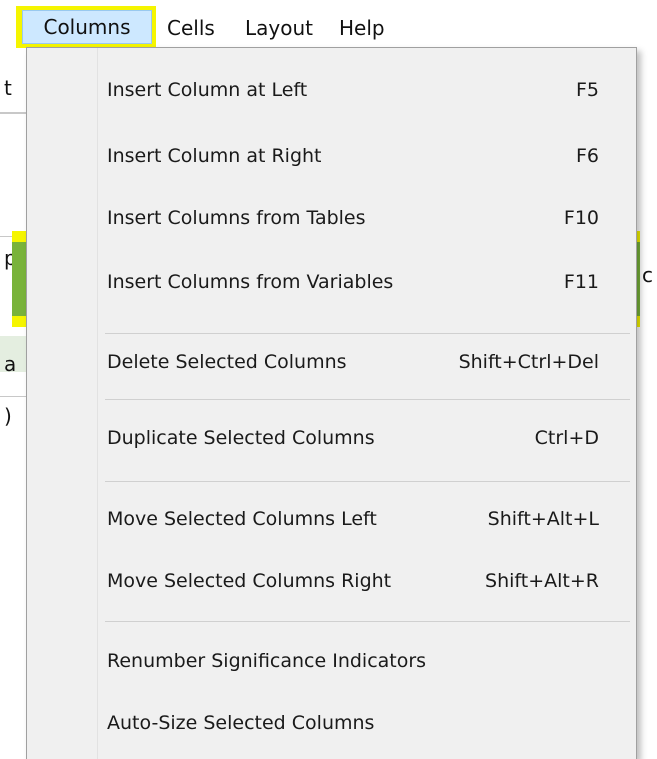 The height and width of the screenshot is (759, 657). I want to click on menu-columns-active-state: Columns, so click(87, 27).